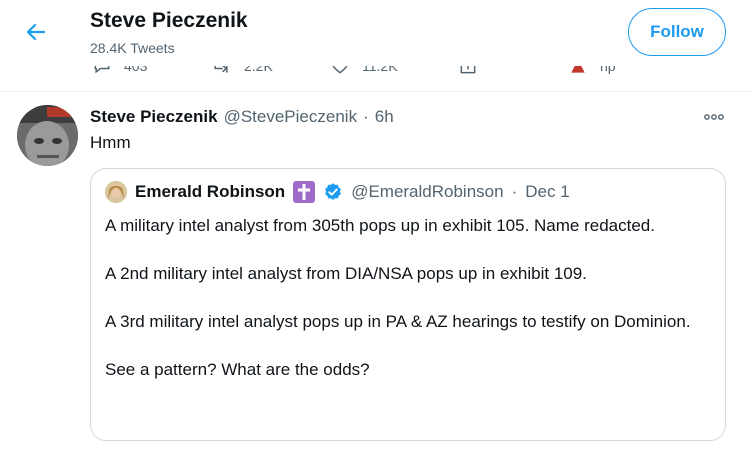 This screenshot has height=450, width=752. I want to click on more-options-button, so click(714, 117).